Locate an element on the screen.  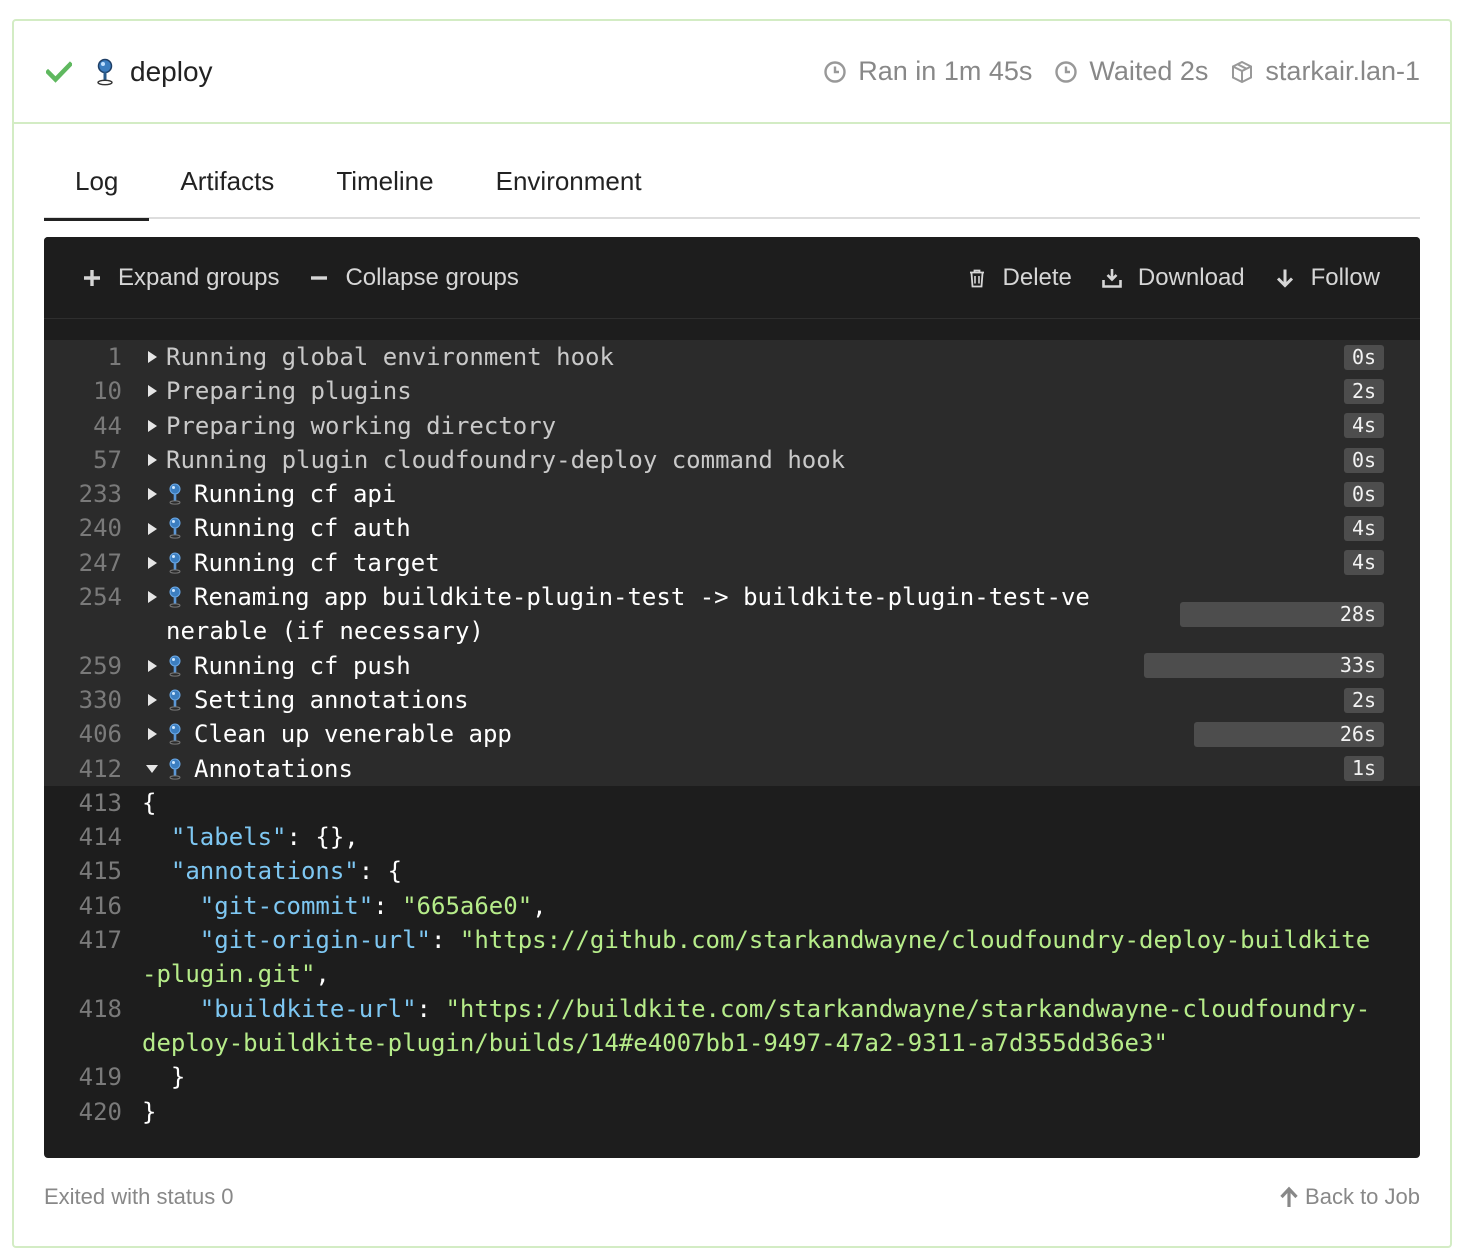
download-button: Download is located at coordinates (1173, 278).